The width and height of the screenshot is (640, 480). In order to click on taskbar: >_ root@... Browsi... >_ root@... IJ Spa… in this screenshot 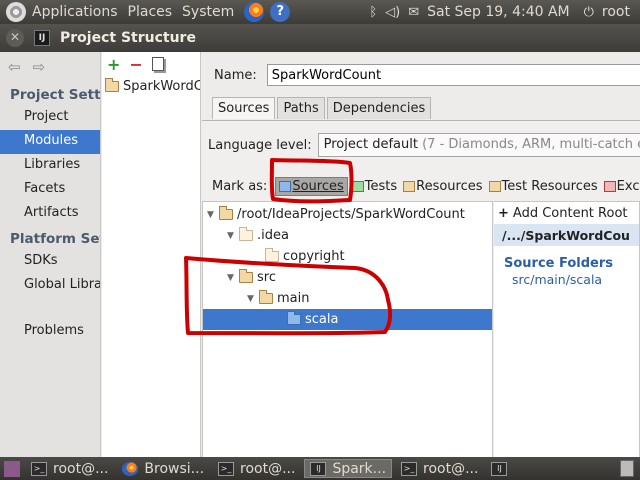, I will do `click(320, 468)`.